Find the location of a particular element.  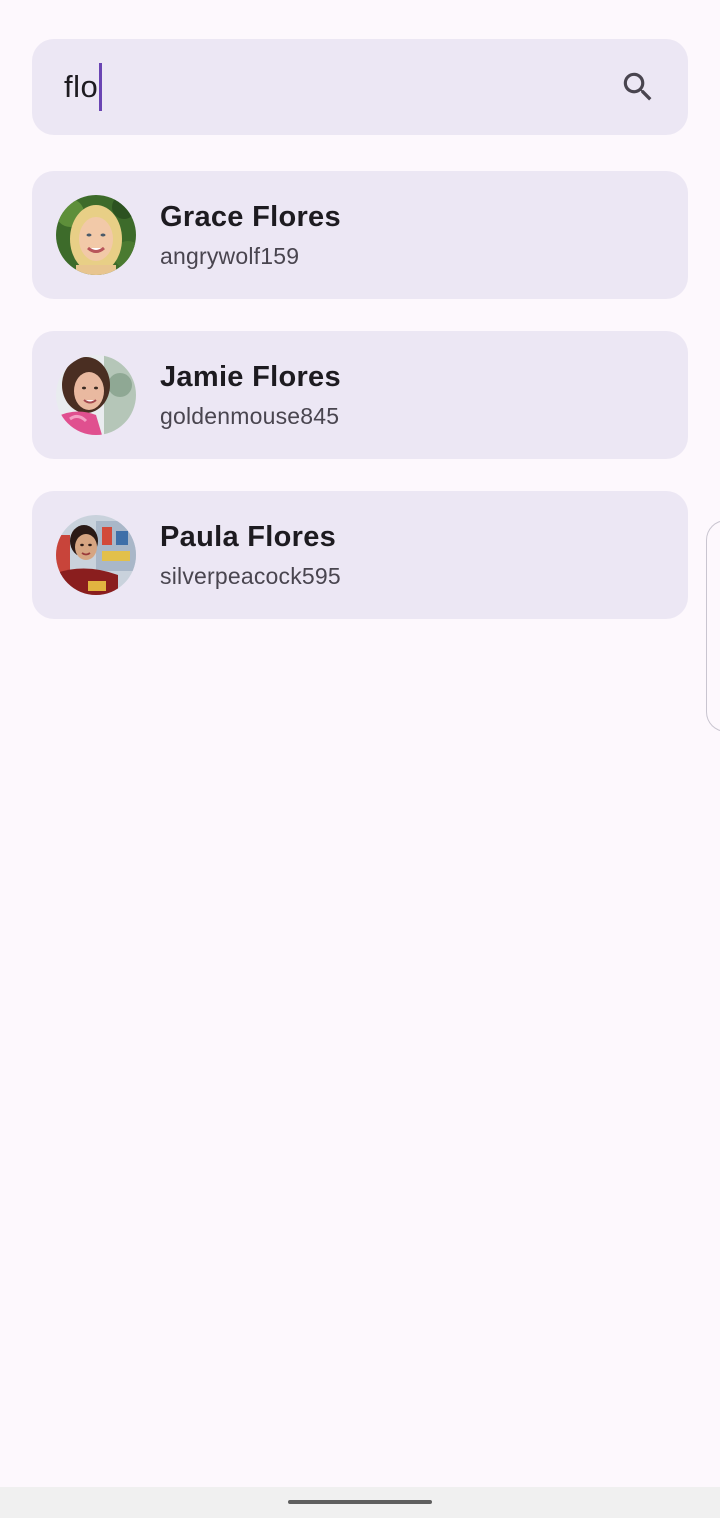

item-username: silverpeacock595 is located at coordinates (250, 576).